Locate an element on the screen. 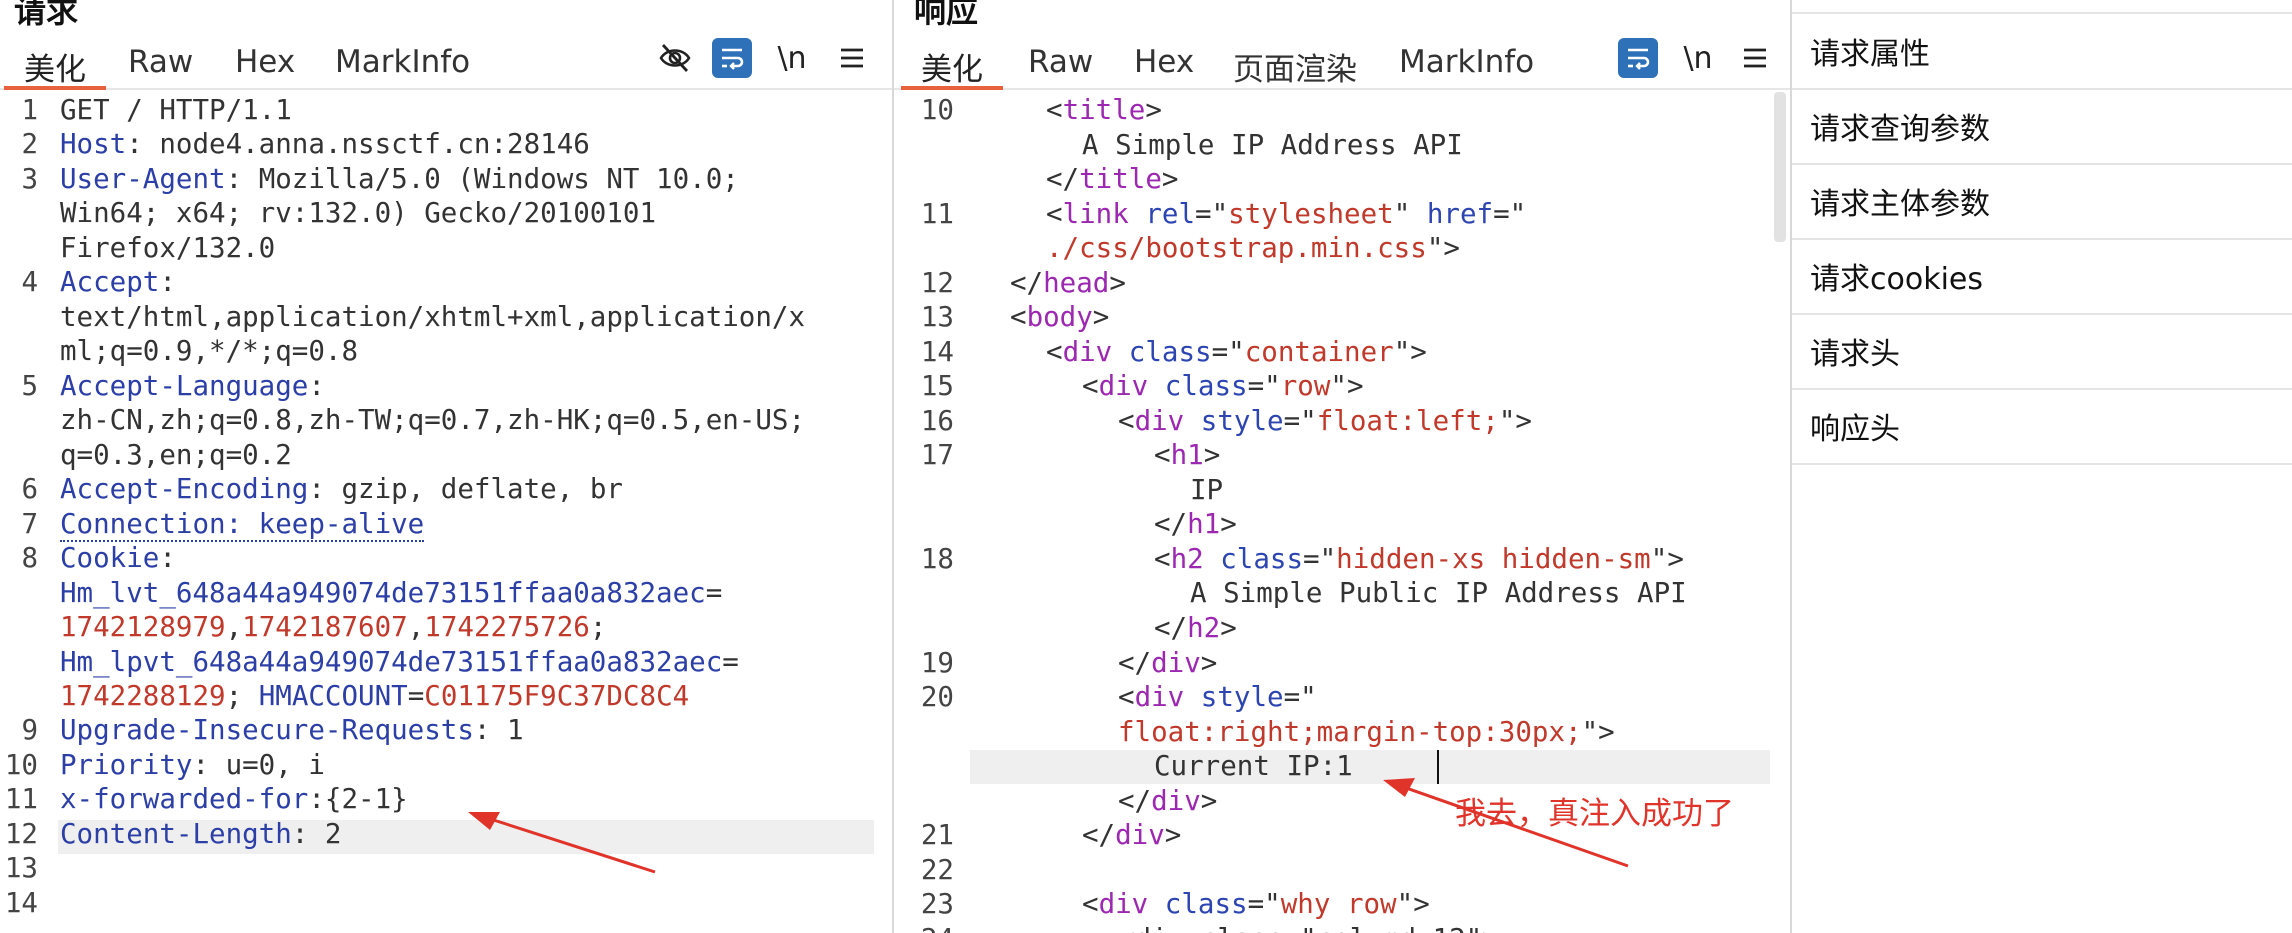 Image resolution: width=2292 pixels, height=933 pixels. line-number: 17 is located at coordinates (937, 455).